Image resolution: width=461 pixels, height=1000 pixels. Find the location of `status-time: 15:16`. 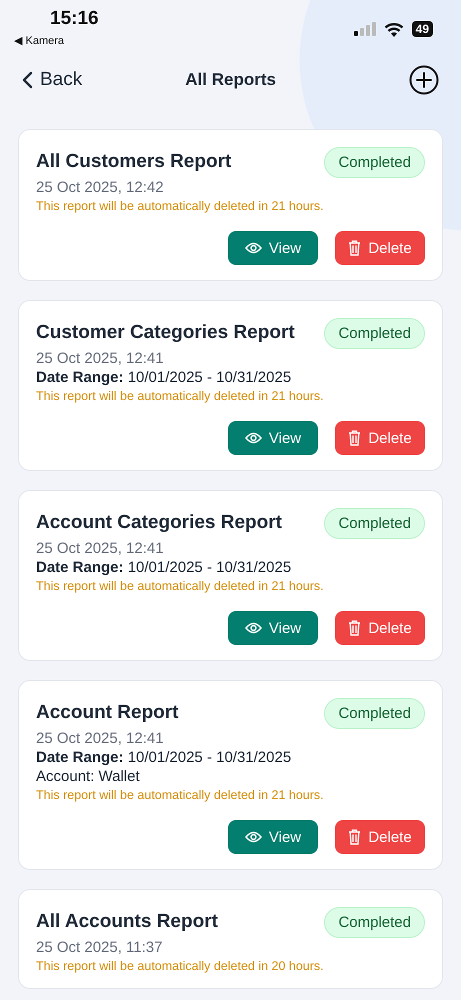

status-time: 15:16 is located at coordinates (74, 19).